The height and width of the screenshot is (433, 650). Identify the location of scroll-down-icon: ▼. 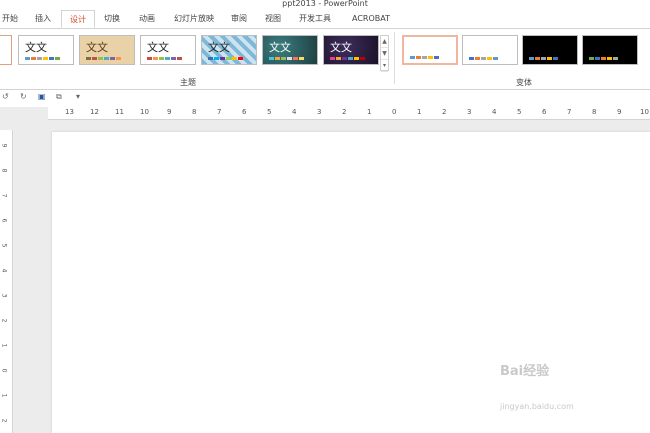
(384, 54).